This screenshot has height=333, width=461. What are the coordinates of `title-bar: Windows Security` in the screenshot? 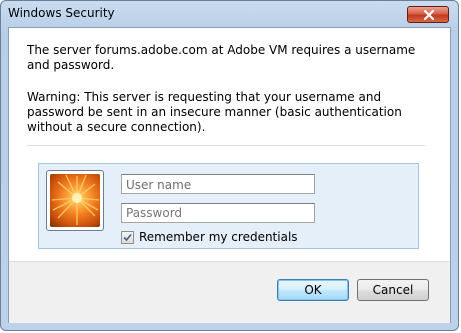 It's located at (229, 14).